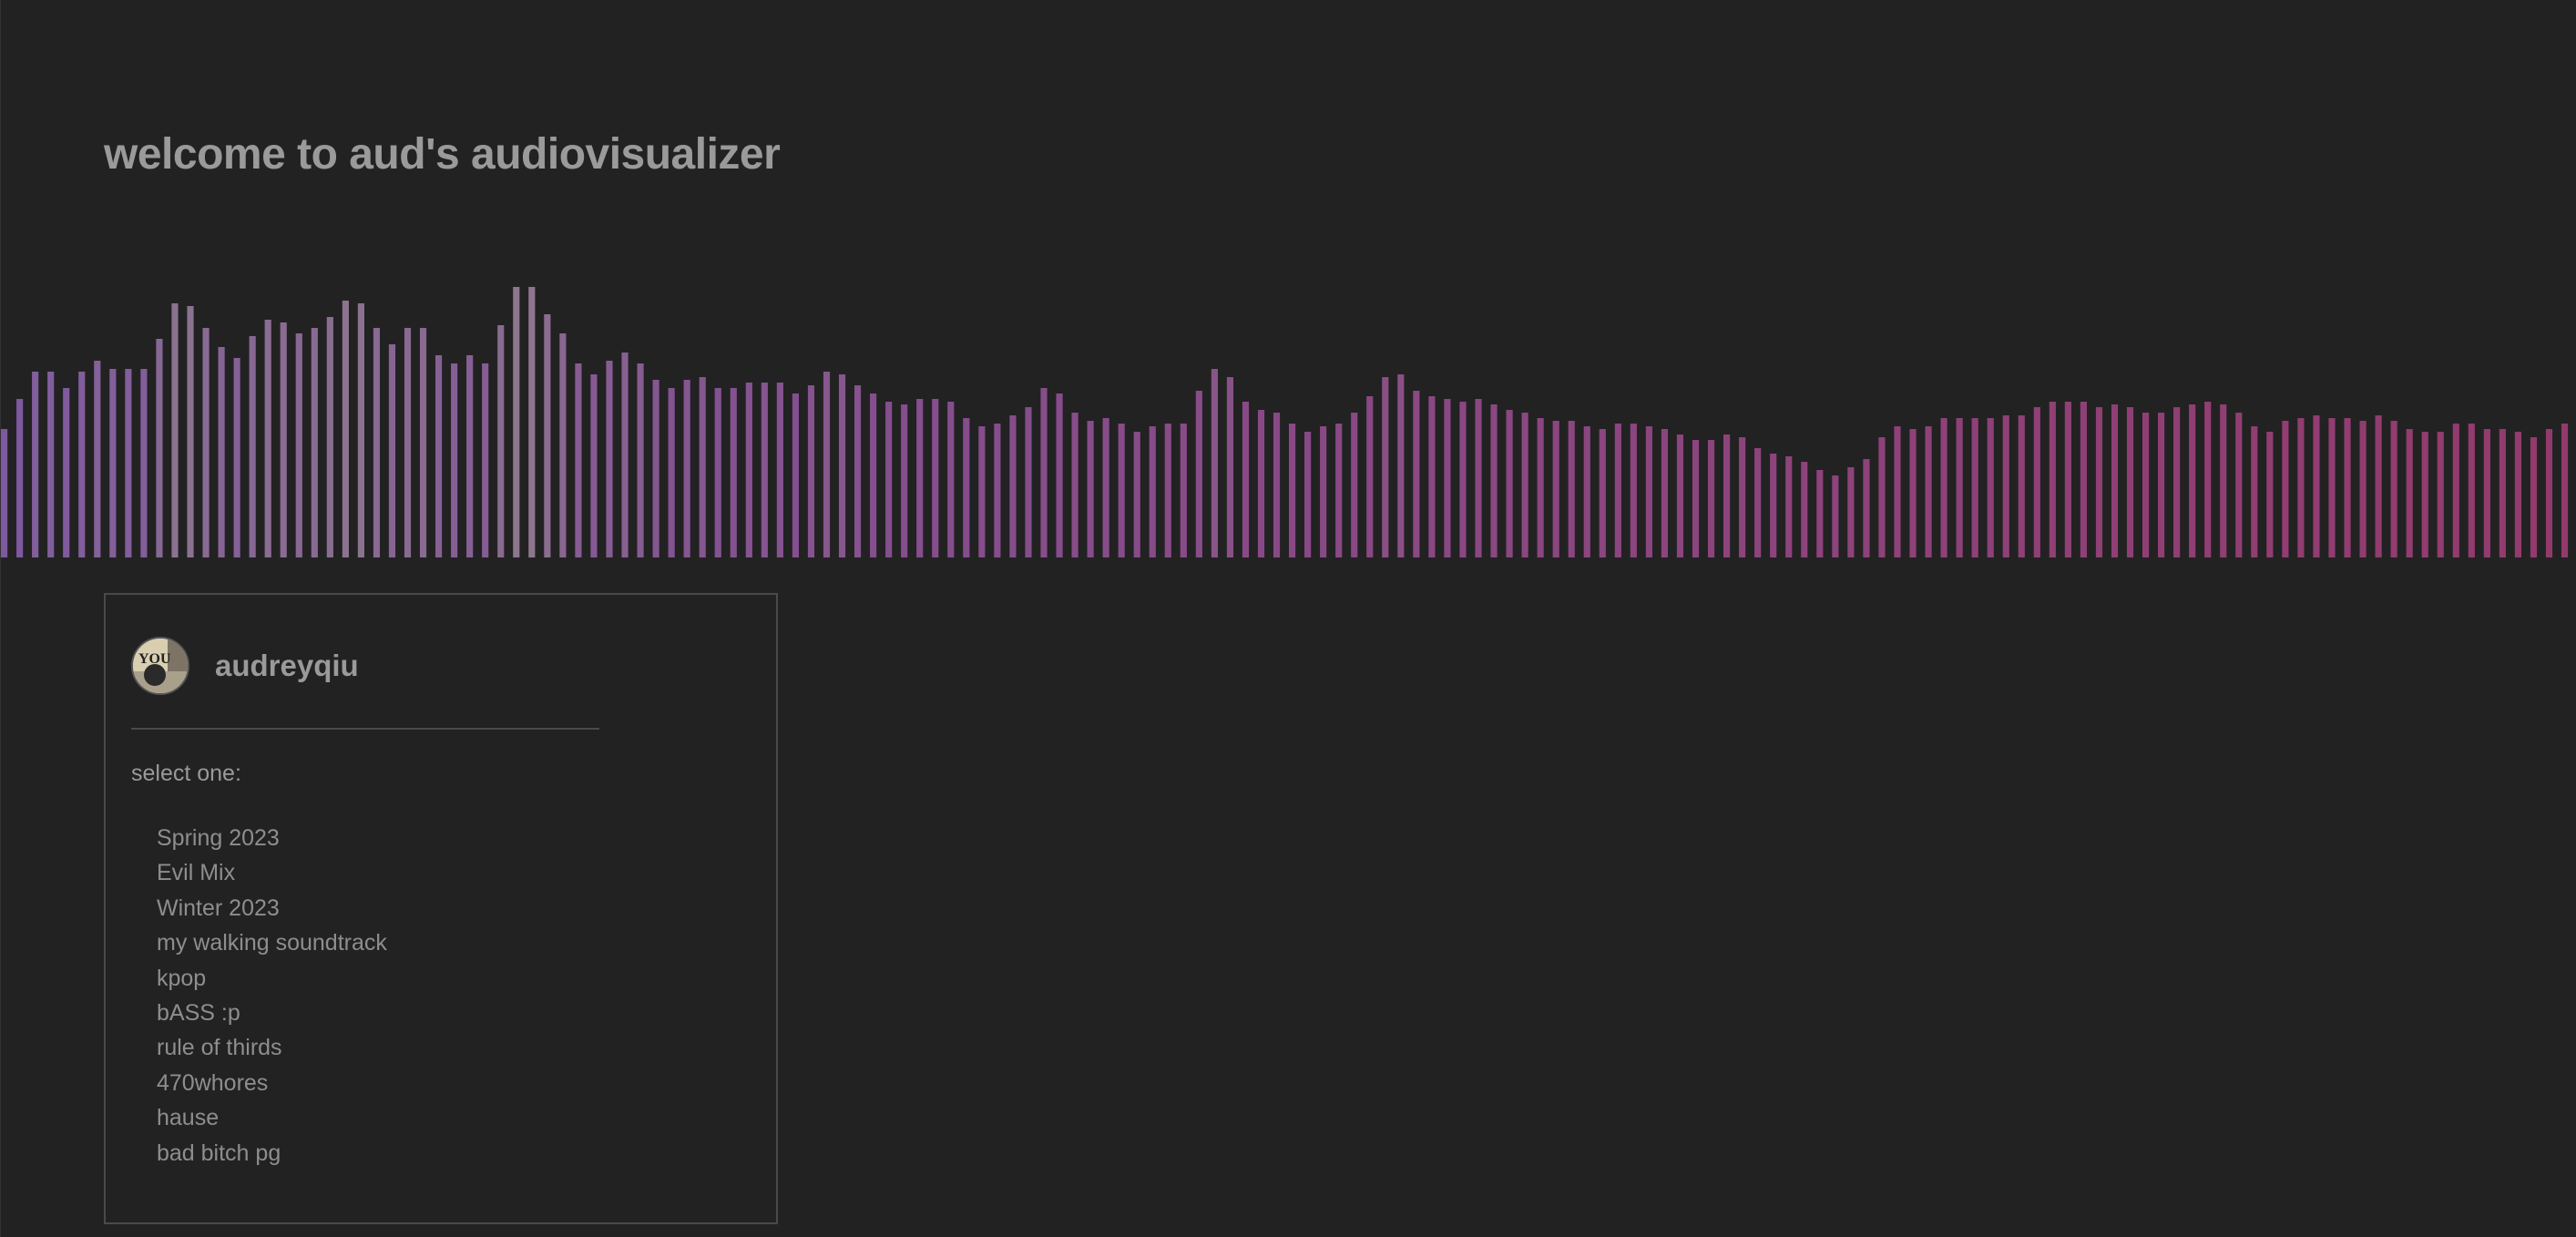  Describe the element at coordinates (287, 665) in the screenshot. I see `username: audreyqiu` at that location.